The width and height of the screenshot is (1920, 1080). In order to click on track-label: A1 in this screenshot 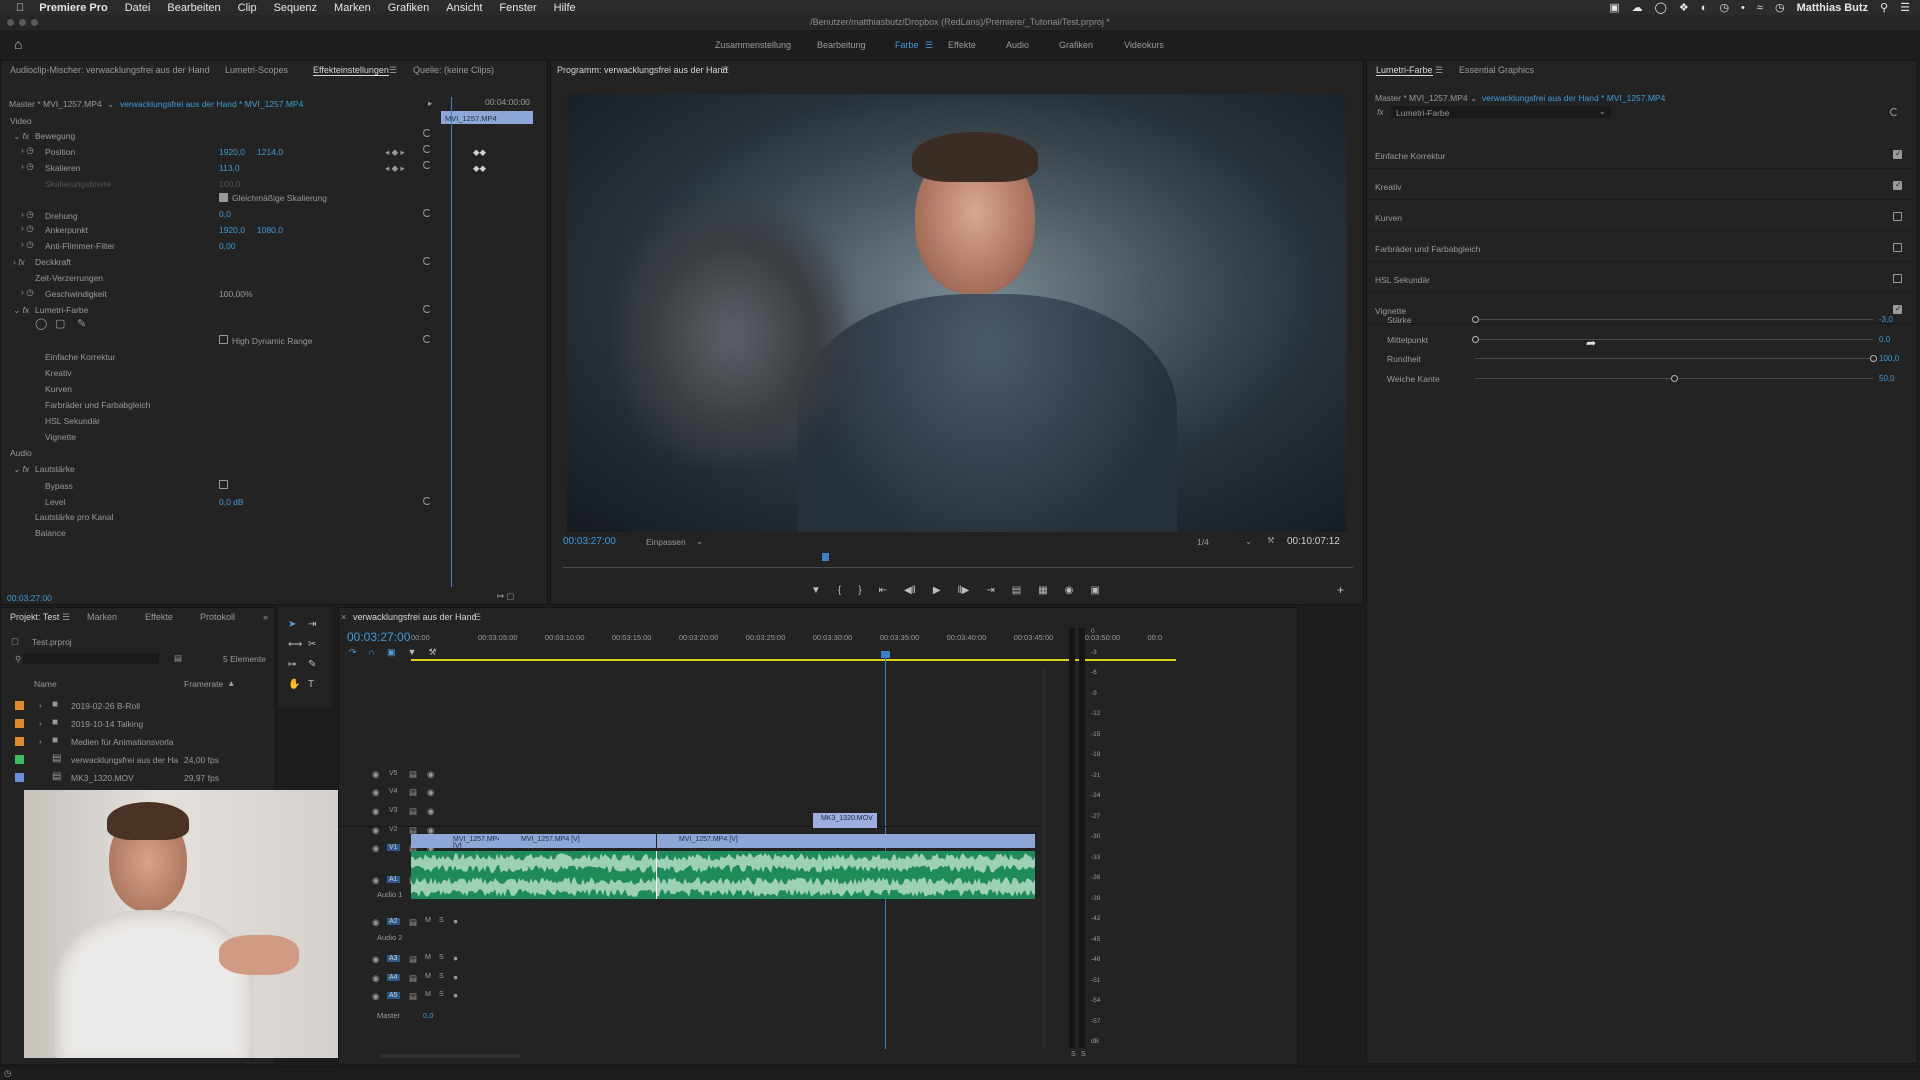, I will do `click(393, 879)`.